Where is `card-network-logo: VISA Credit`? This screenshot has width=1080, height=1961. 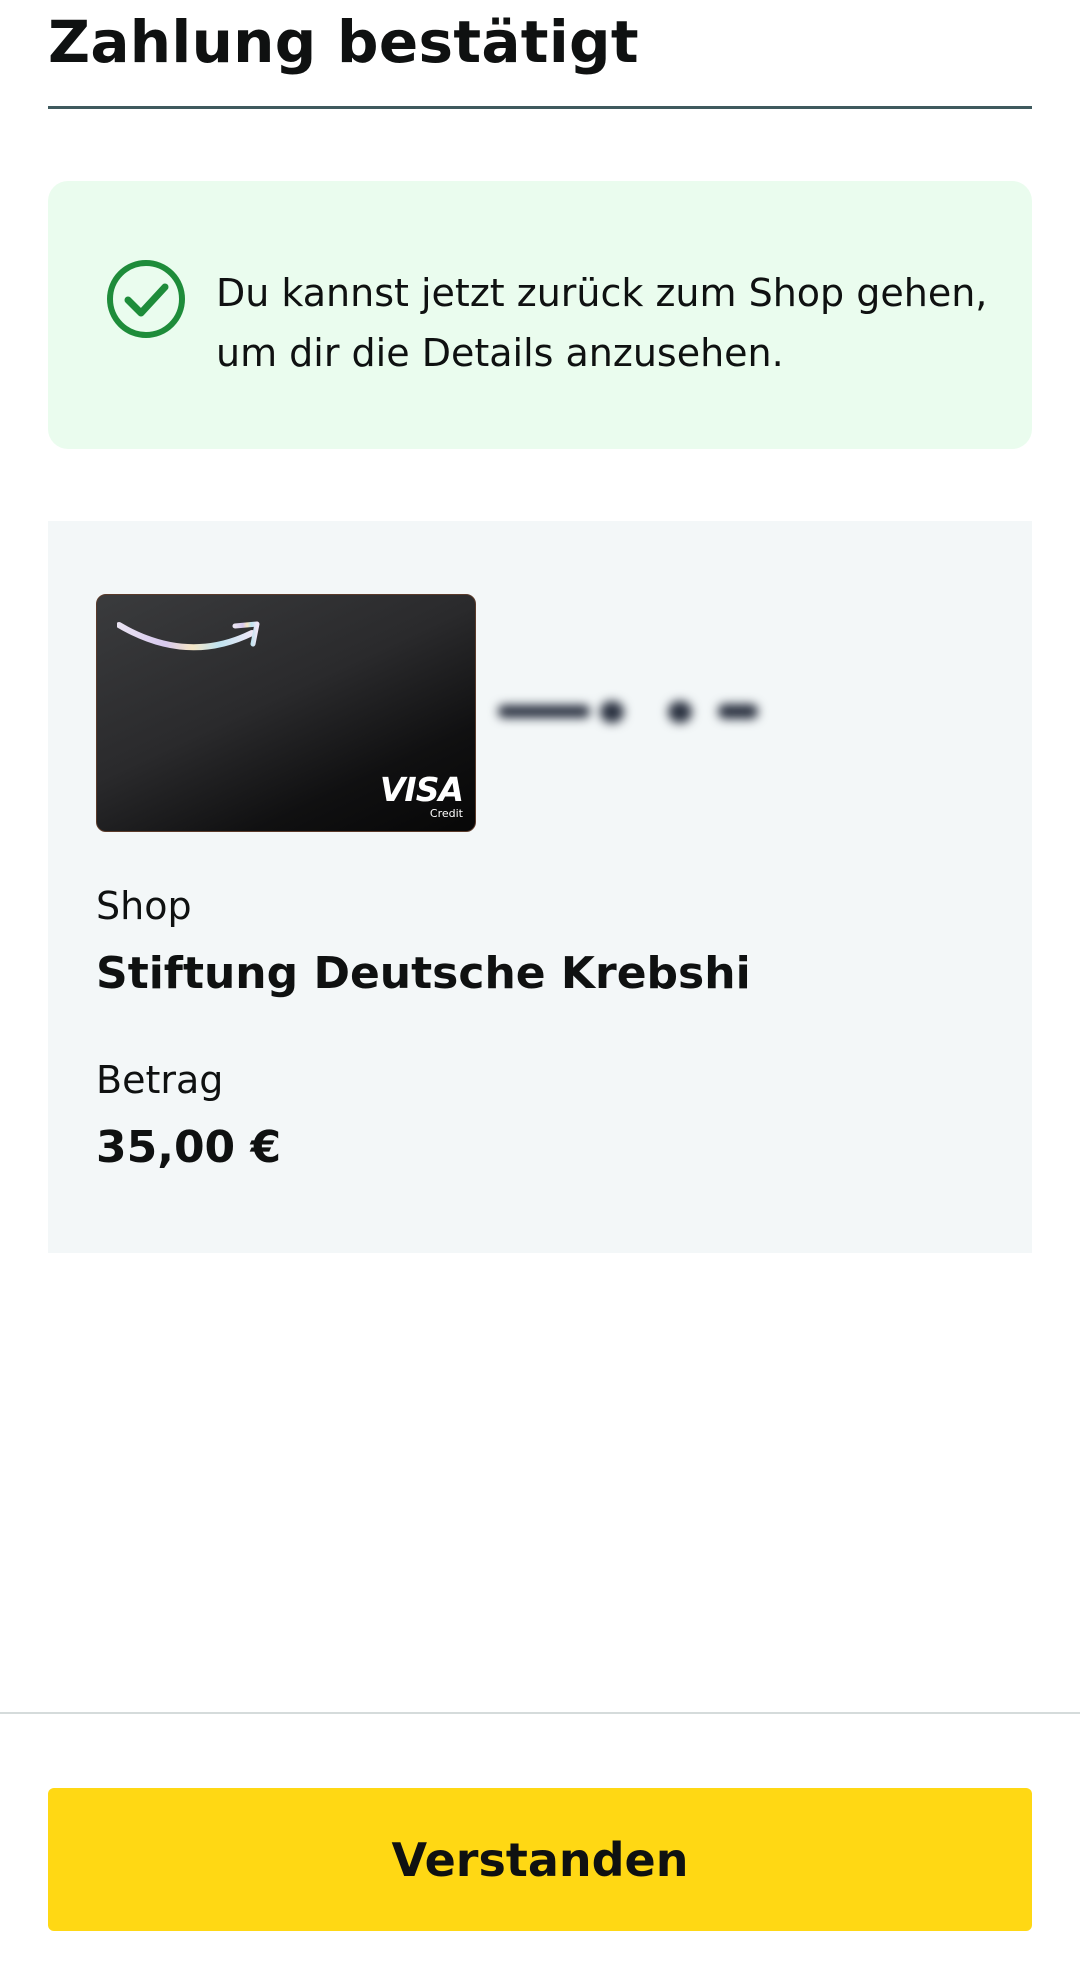
card-network-logo: VISA Credit is located at coordinates (421, 795).